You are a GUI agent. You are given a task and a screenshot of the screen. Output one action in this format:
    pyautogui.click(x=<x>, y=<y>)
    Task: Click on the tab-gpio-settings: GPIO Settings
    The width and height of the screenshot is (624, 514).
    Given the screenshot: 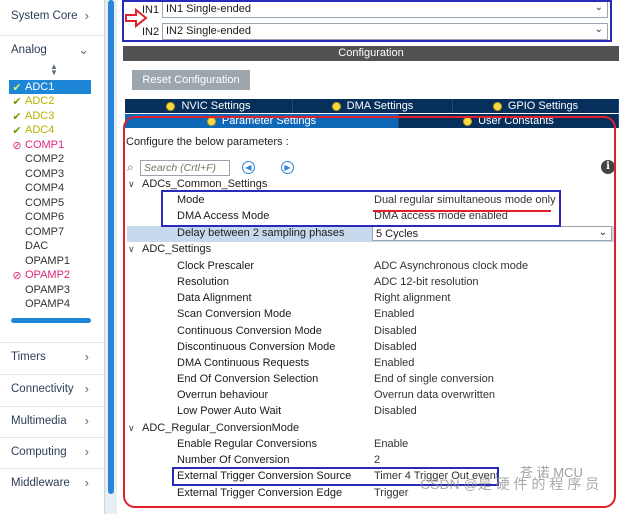 What is the action you would take?
    pyautogui.click(x=536, y=106)
    